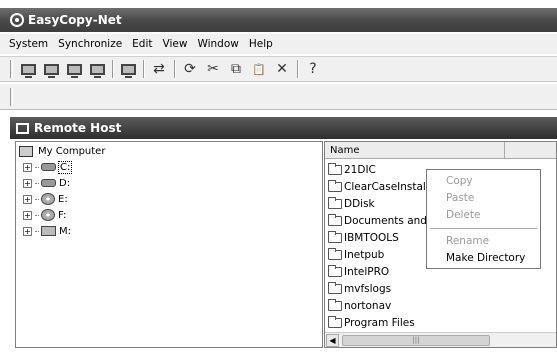 The width and height of the screenshot is (557, 358). What do you see at coordinates (416, 340) in the screenshot?
I see `scroll-thumb: |||` at bounding box center [416, 340].